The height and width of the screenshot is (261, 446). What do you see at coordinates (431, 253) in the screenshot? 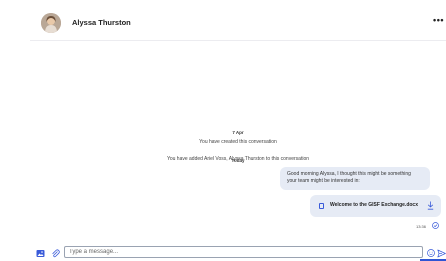
I see `emoji-icon` at bounding box center [431, 253].